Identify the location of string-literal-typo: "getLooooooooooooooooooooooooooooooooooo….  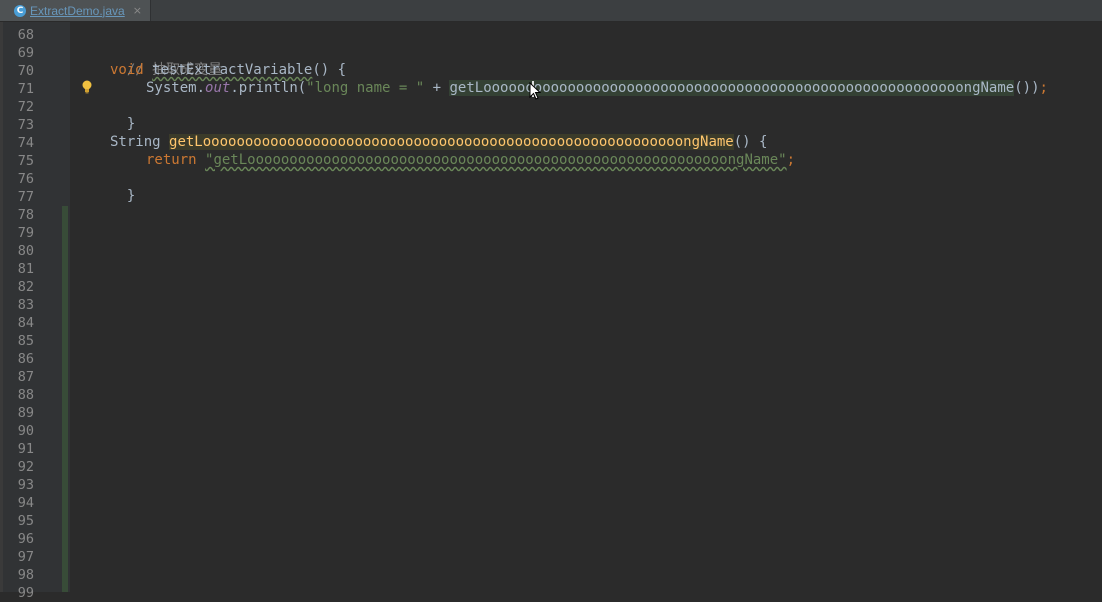
(496, 160).